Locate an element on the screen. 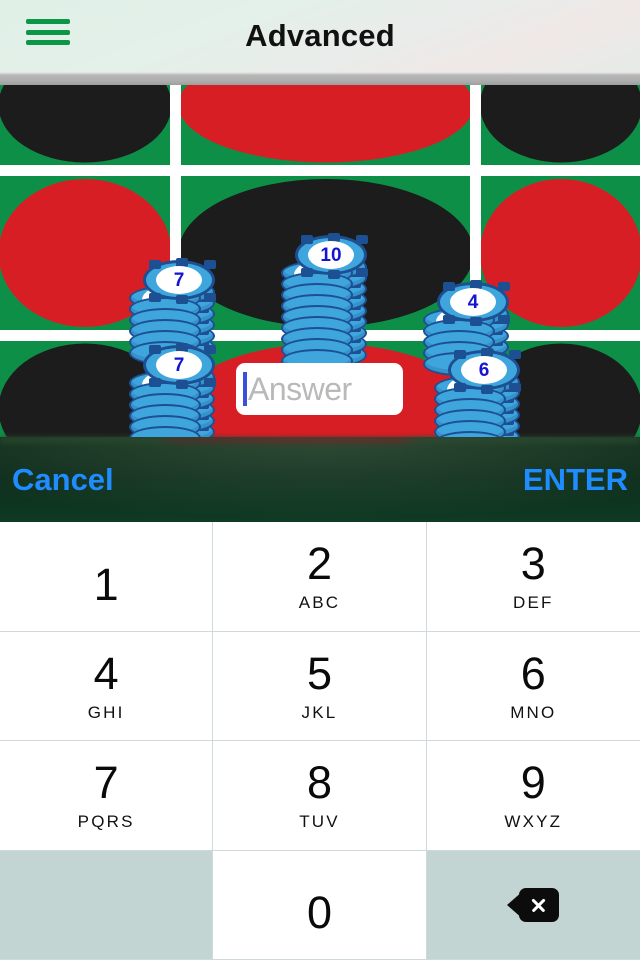 Image resolution: width=640 pixels, height=960 pixels. cancel-button: Cancel is located at coordinates (63, 479).